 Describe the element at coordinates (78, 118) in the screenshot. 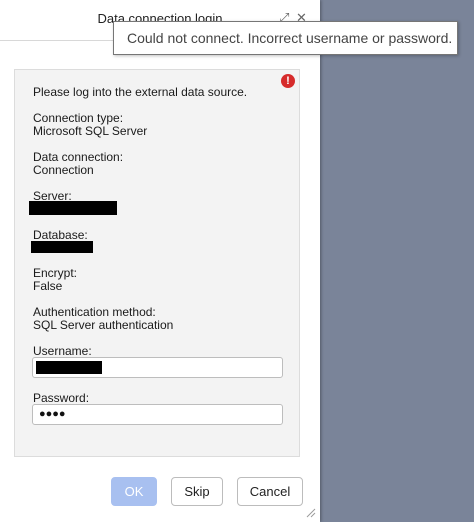

I see `connection-type-label: Connection type:` at that location.